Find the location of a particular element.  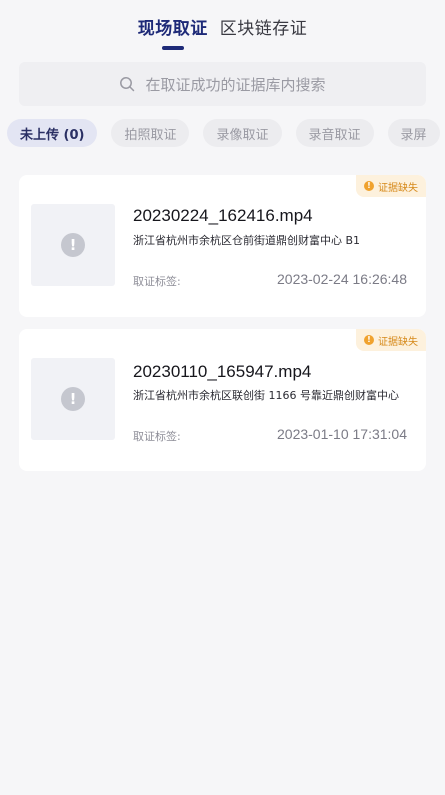

filter-chip-photo: 拍照取证 is located at coordinates (150, 133).